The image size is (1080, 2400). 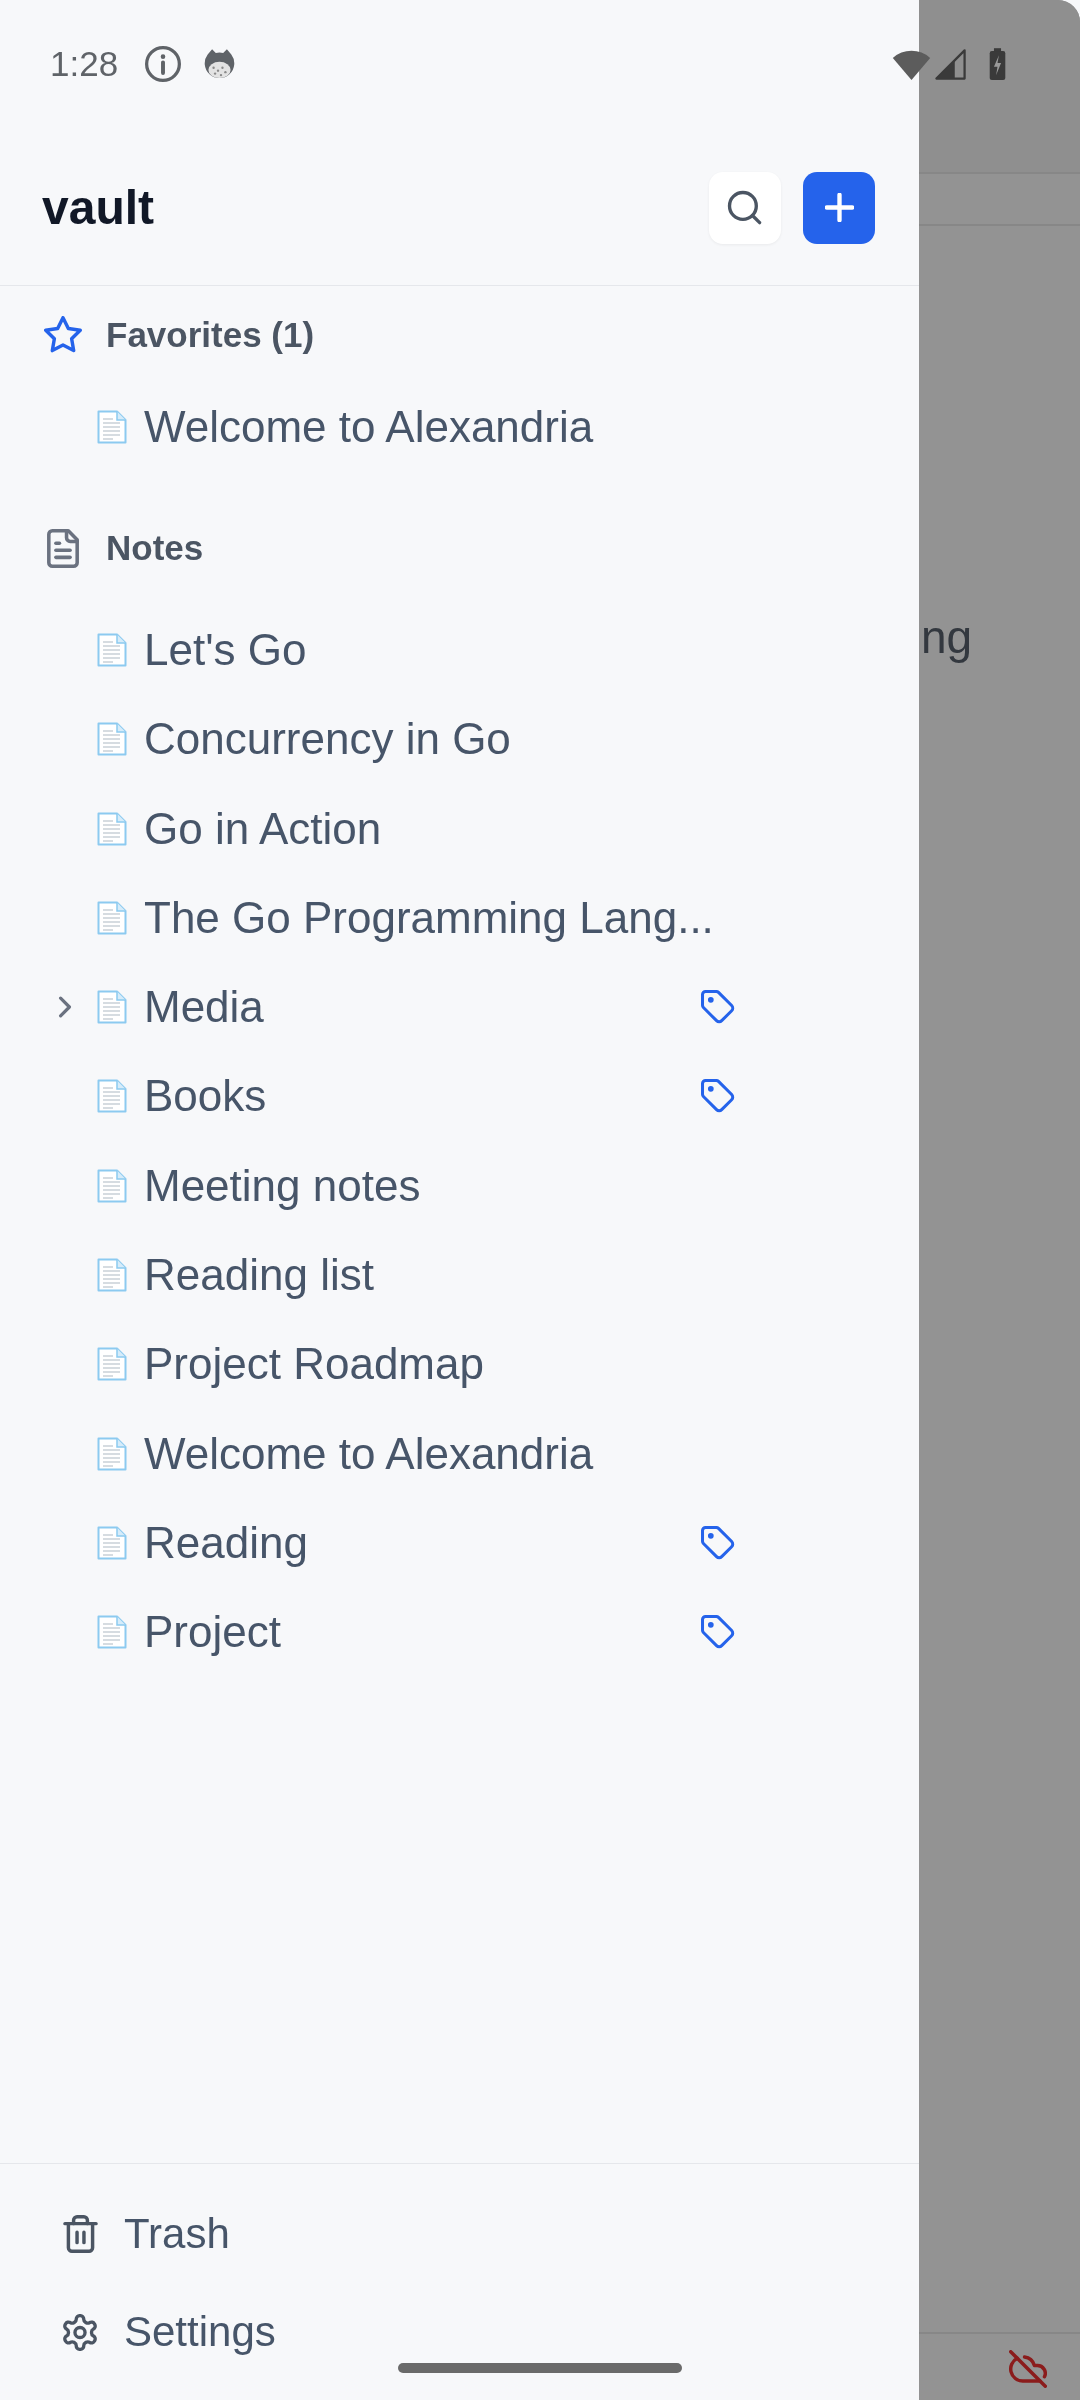 What do you see at coordinates (177, 2234) in the screenshot?
I see `trash-menu-item: Trash` at bounding box center [177, 2234].